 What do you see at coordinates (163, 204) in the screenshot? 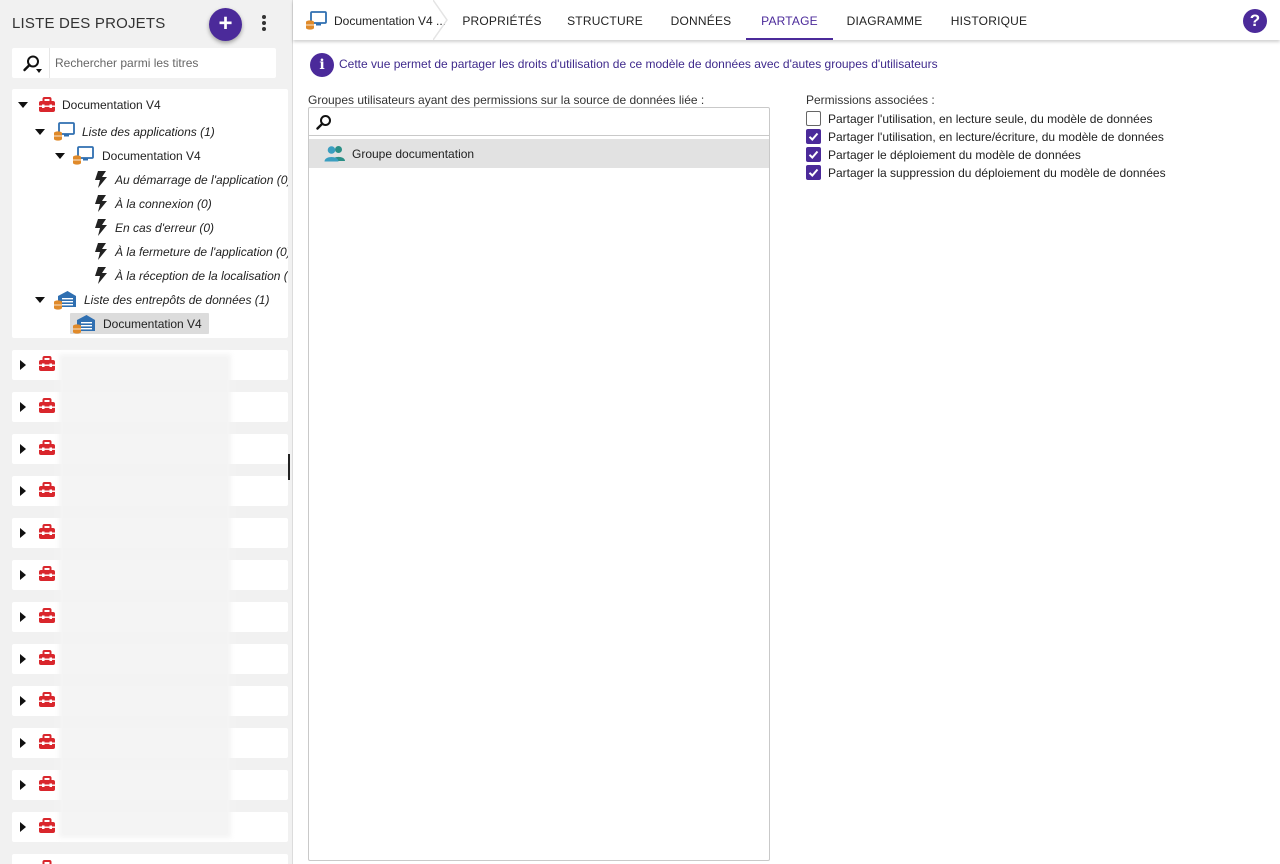
I see `tree-item-label: À la connexion (0)` at bounding box center [163, 204].